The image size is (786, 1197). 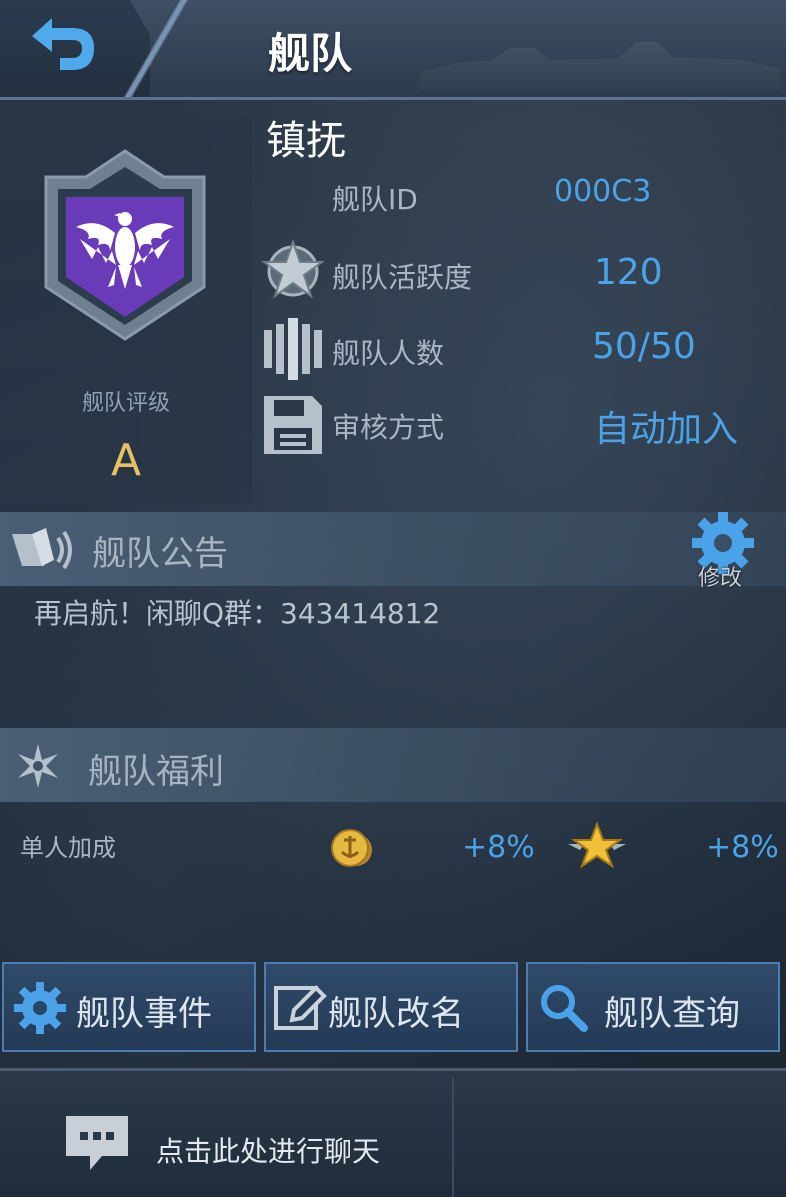 I want to click on fleet-name: 镇抚, so click(x=306, y=141).